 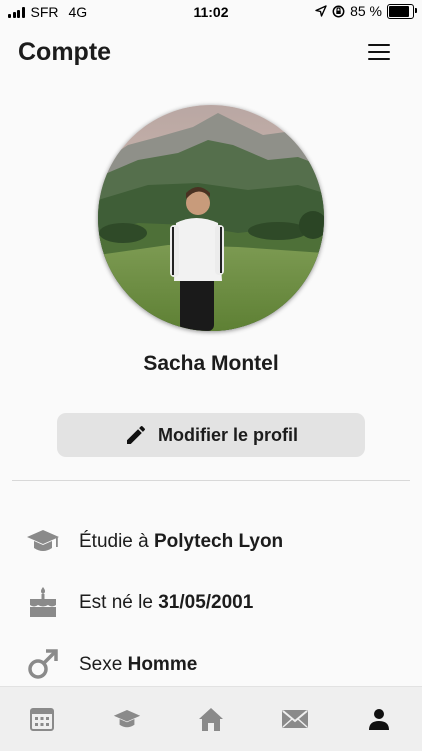 What do you see at coordinates (211, 665) in the screenshot?
I see `info-row-gender: Sexe Homme` at bounding box center [211, 665].